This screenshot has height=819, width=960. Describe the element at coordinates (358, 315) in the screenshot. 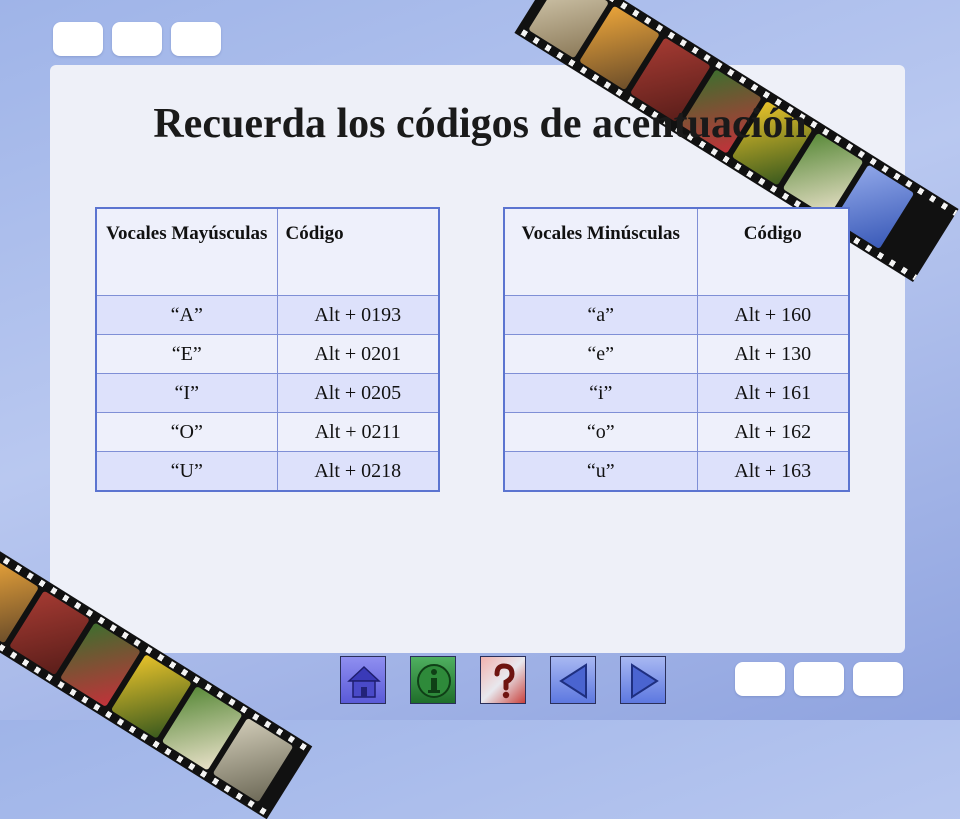

I see `code-cell: Alt + 0193` at that location.